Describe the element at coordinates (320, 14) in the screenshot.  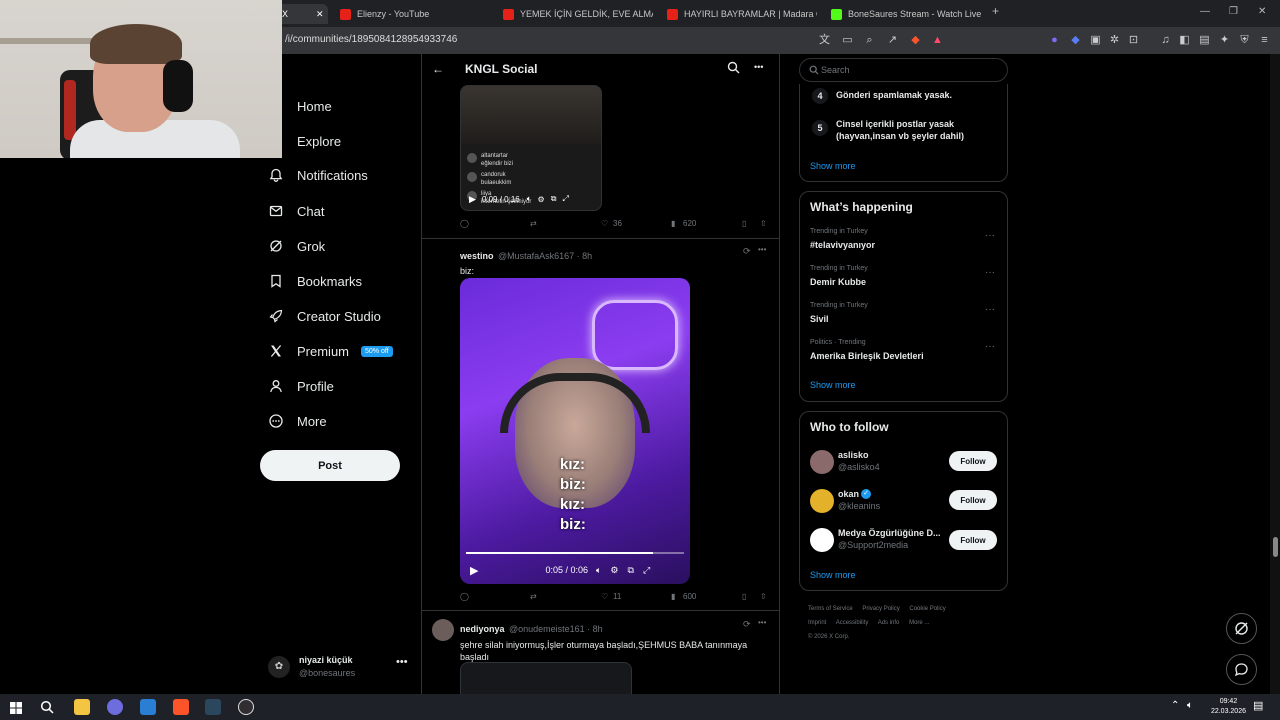
I see `close-icon: ✕` at that location.